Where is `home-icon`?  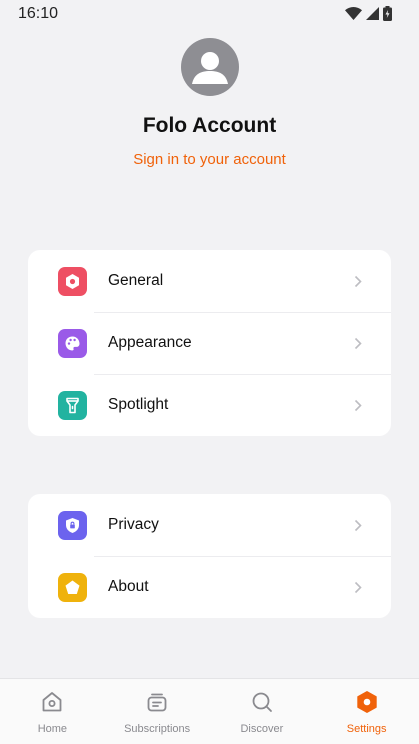
home-icon is located at coordinates (52, 704).